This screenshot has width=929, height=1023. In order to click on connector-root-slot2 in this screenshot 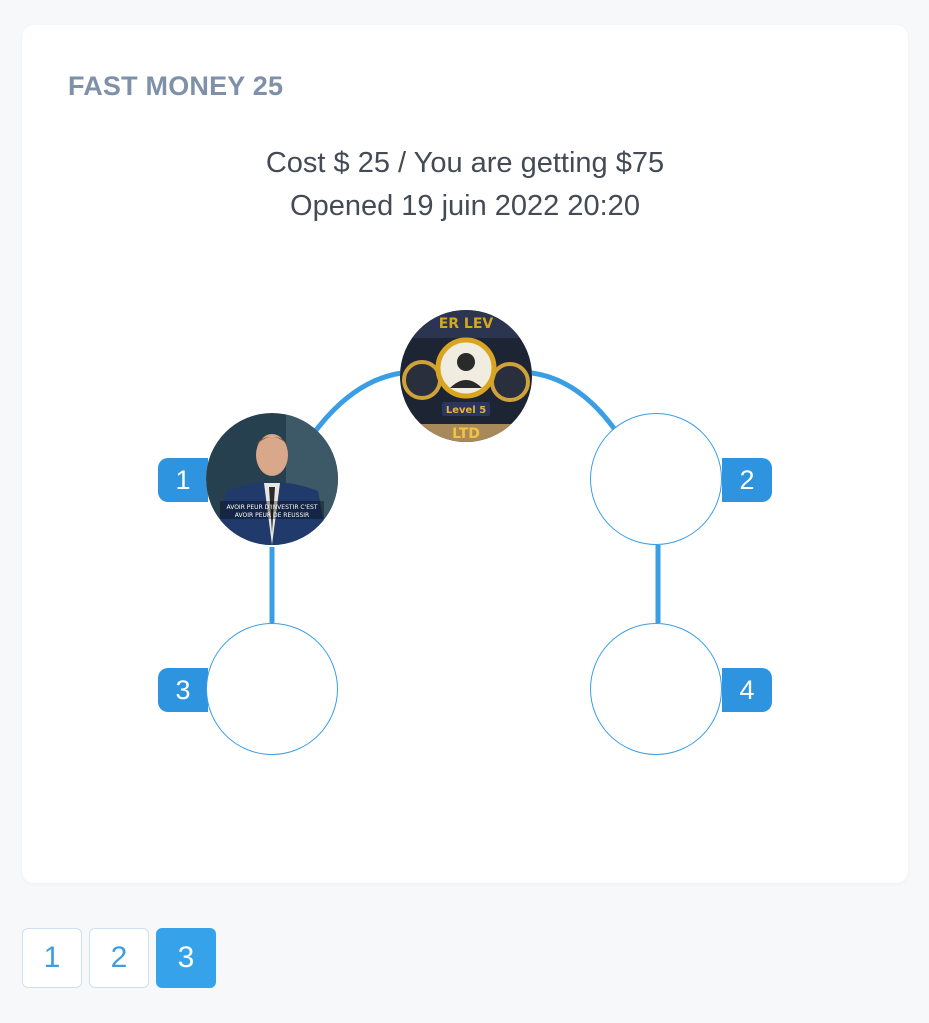, I will do `click(576, 405)`.